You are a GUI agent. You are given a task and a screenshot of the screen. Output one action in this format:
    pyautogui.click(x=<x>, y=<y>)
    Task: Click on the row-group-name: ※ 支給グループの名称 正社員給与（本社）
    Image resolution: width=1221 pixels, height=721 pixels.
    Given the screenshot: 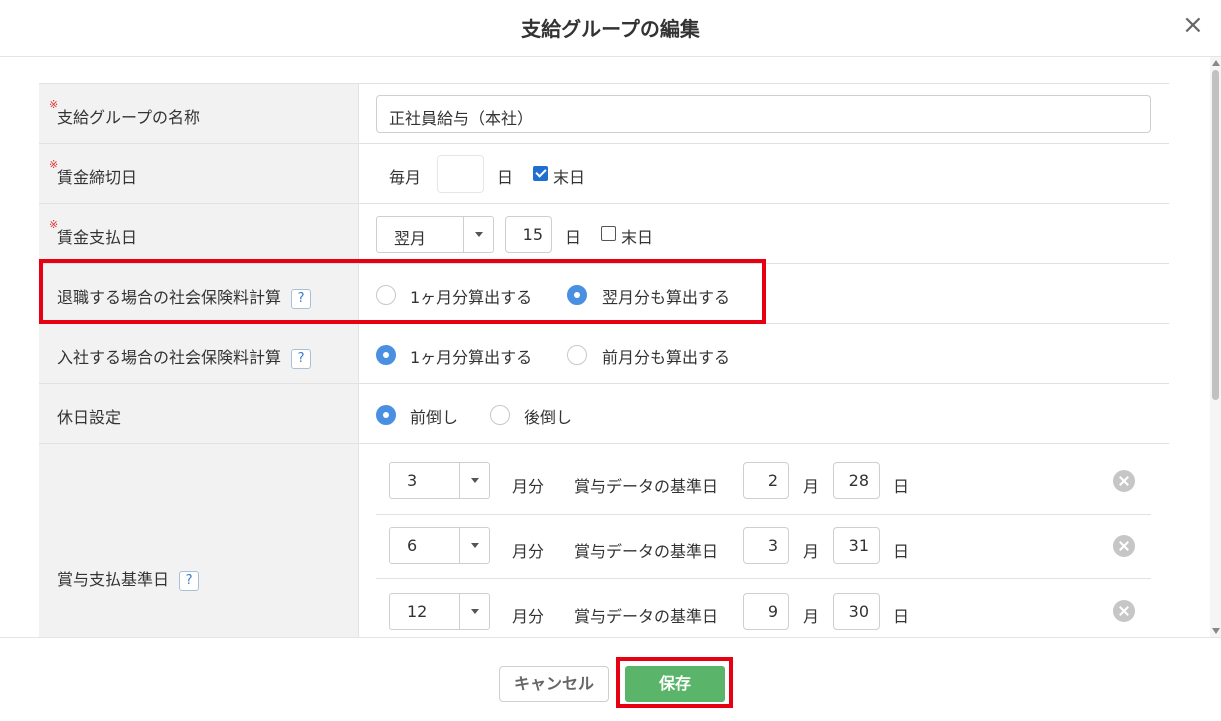 What is the action you would take?
    pyautogui.click(x=604, y=113)
    